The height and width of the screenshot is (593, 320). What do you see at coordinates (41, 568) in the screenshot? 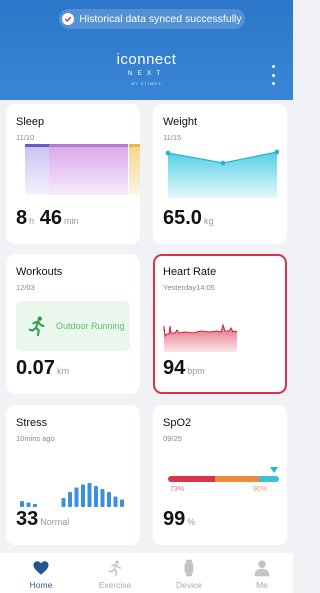
I see `heart-icon` at bounding box center [41, 568].